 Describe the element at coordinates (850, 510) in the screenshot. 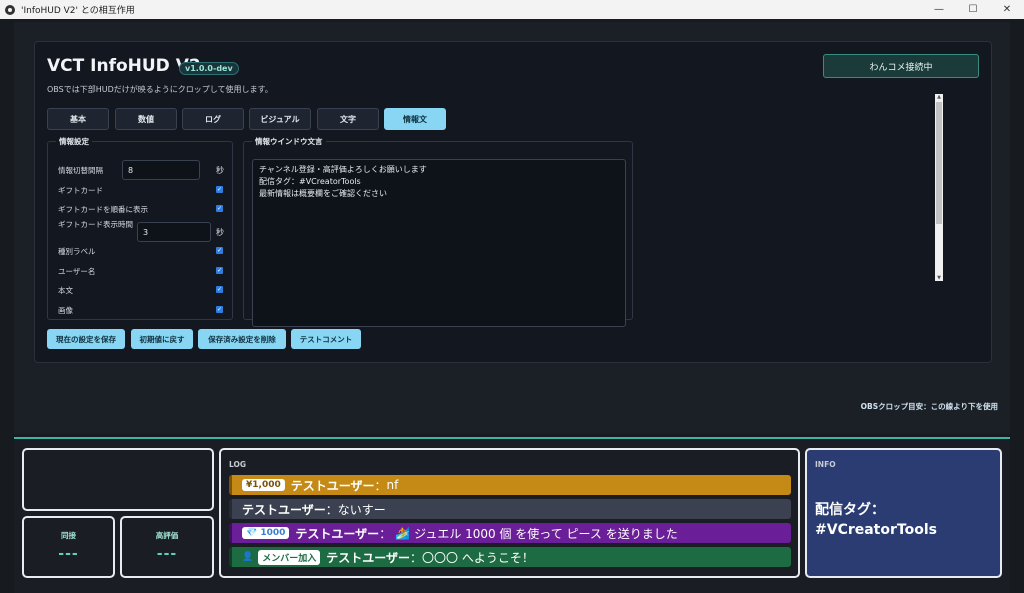

I see `info-line: 配信タグ：` at that location.